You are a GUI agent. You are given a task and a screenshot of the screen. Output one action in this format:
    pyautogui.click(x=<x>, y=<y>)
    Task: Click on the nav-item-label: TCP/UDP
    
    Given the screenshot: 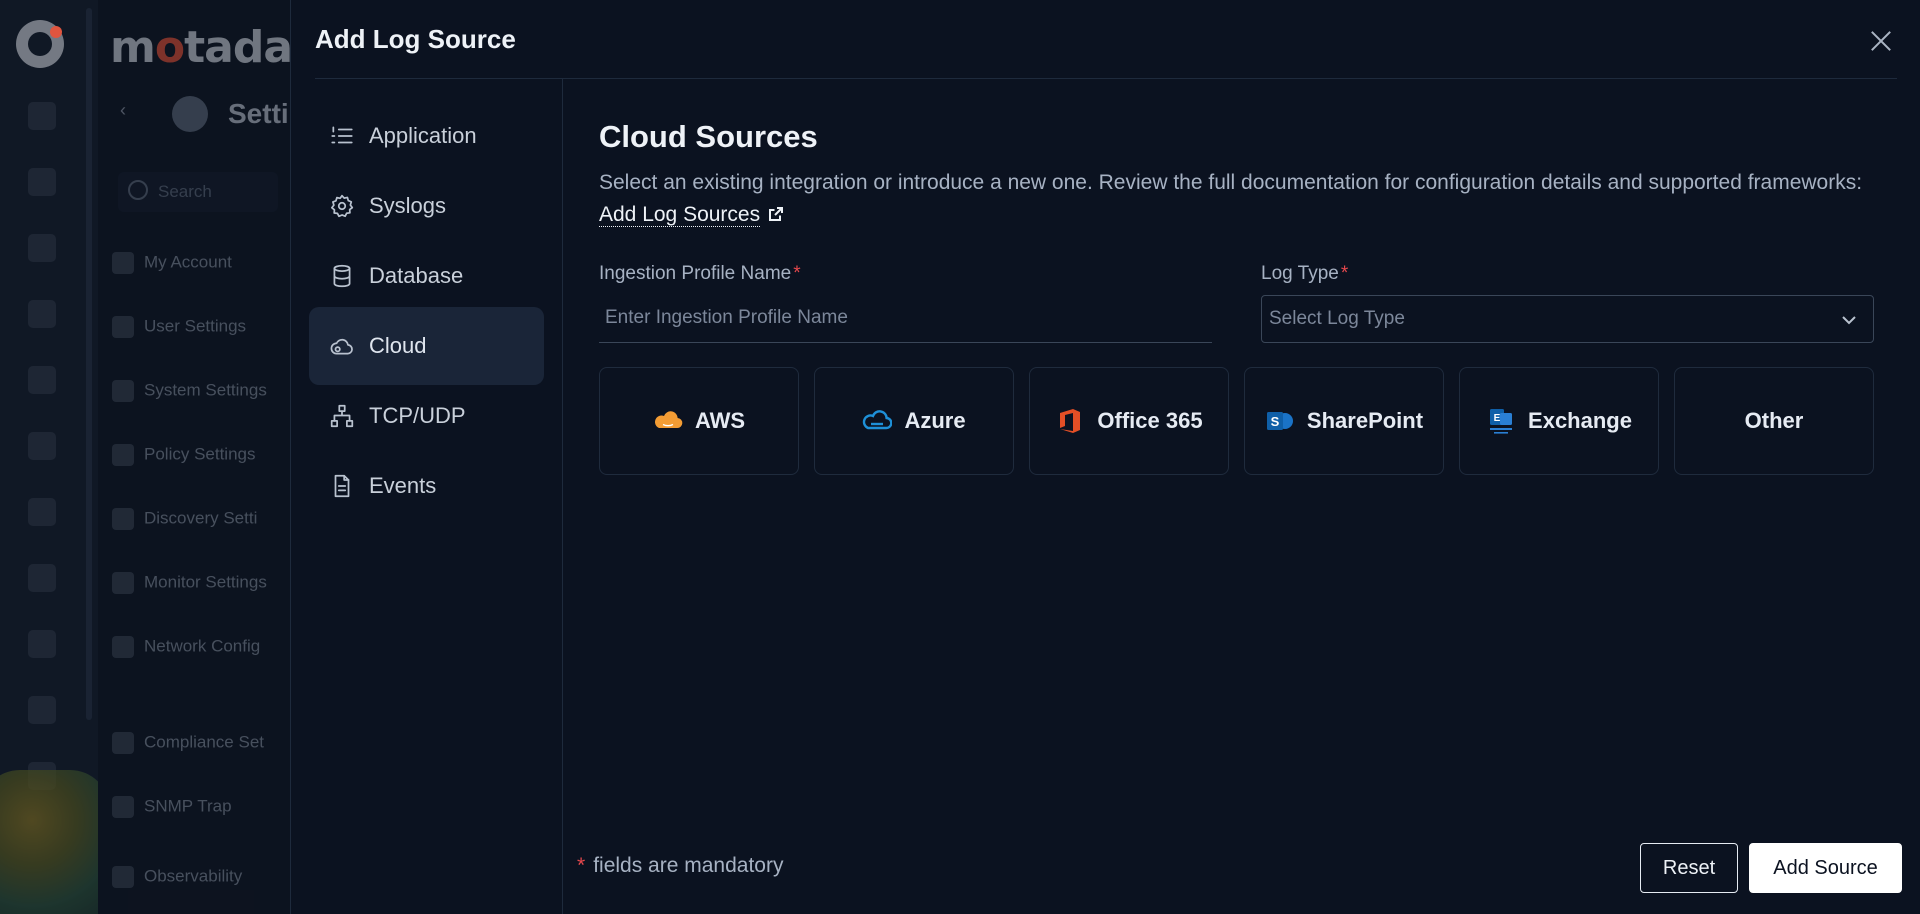 What is the action you would take?
    pyautogui.click(x=417, y=415)
    